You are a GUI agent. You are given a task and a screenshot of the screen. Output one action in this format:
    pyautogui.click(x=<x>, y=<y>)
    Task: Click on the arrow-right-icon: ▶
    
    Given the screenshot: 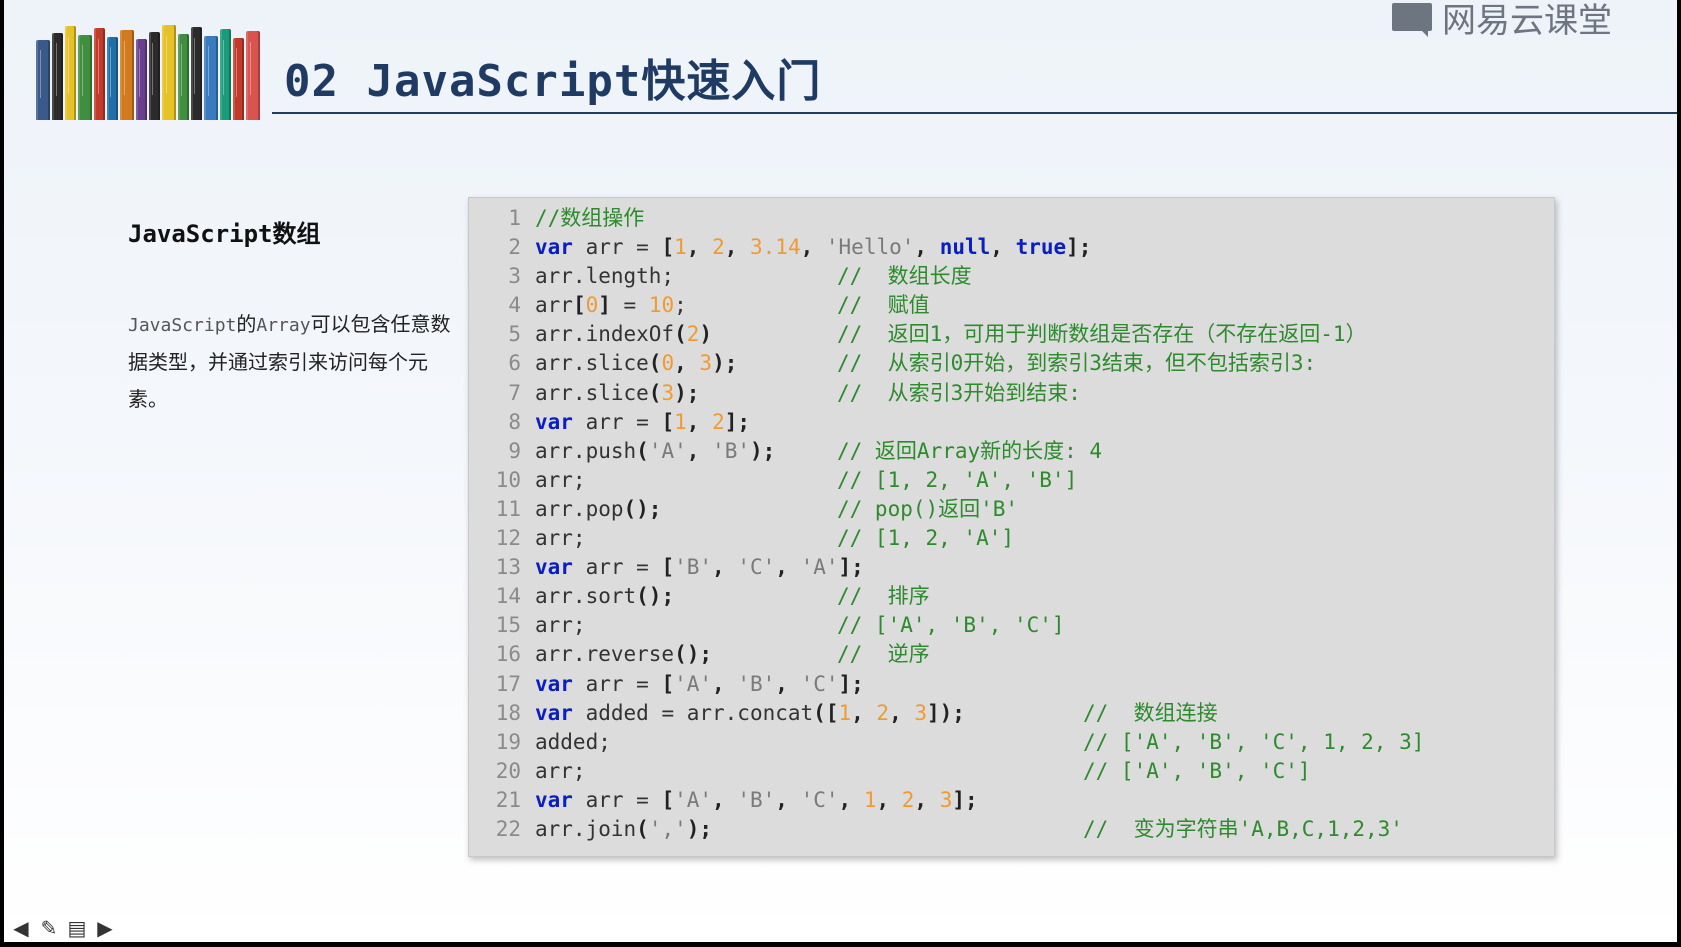 What is the action you would take?
    pyautogui.click(x=105, y=928)
    